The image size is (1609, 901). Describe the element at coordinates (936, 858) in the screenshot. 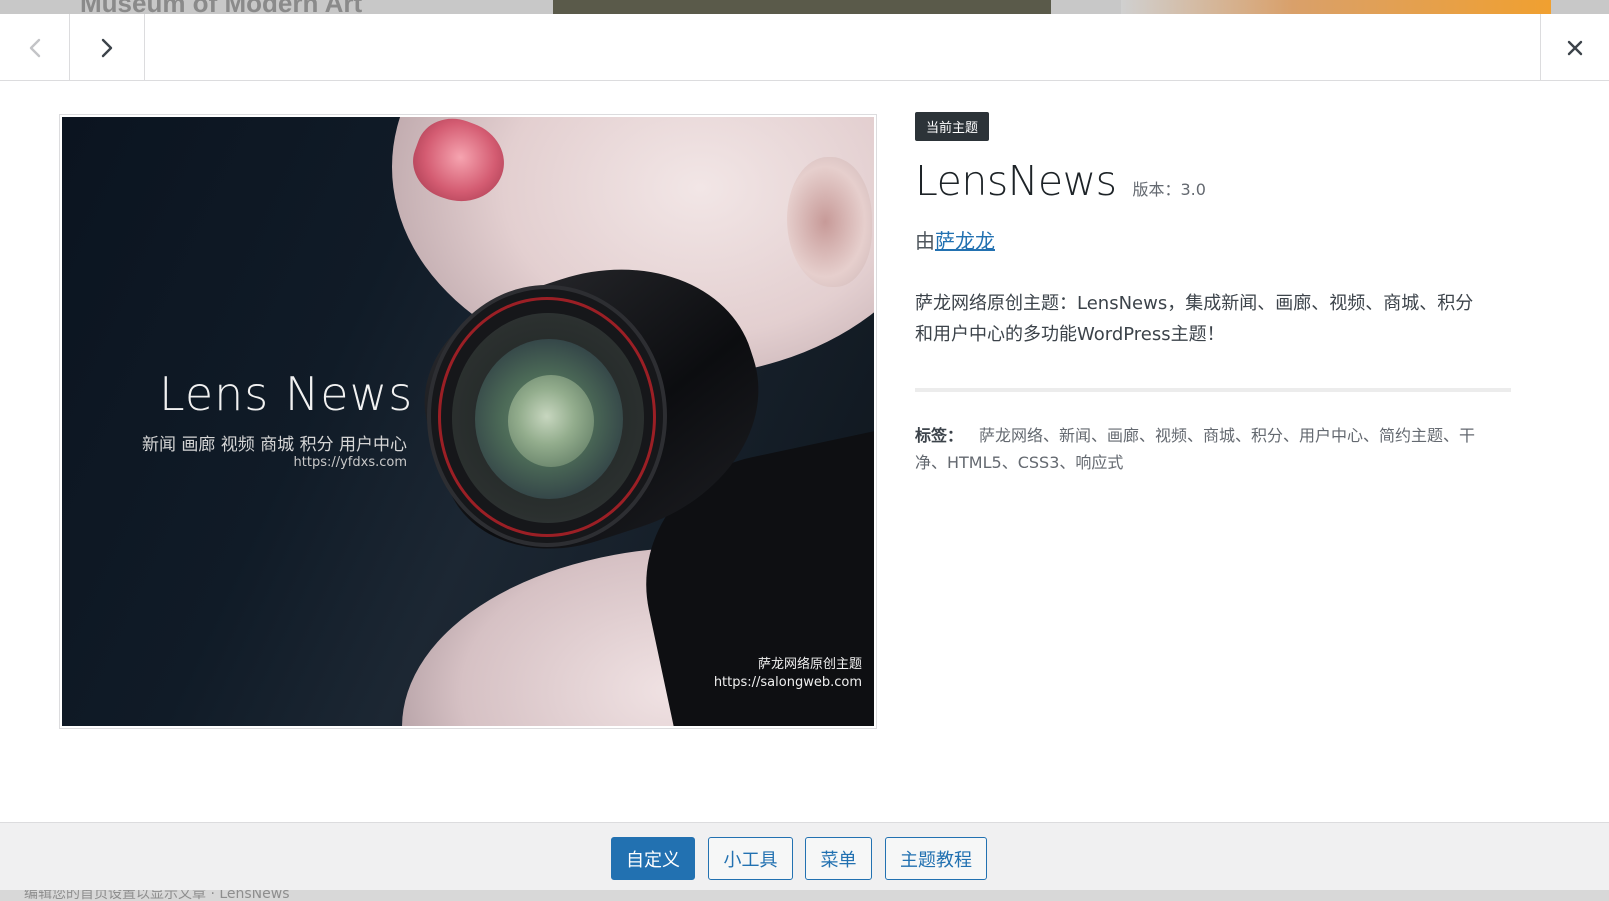

I see `theme-tutorial-button: 主题教程` at that location.